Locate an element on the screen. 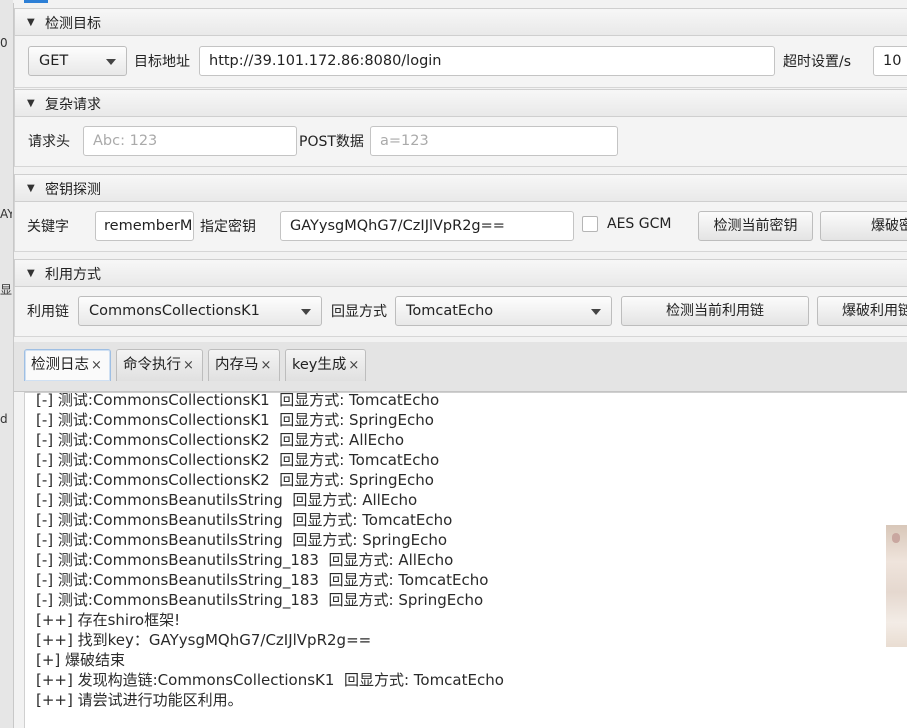 The height and width of the screenshot is (728, 907). url-label: 目标地址 is located at coordinates (162, 62).